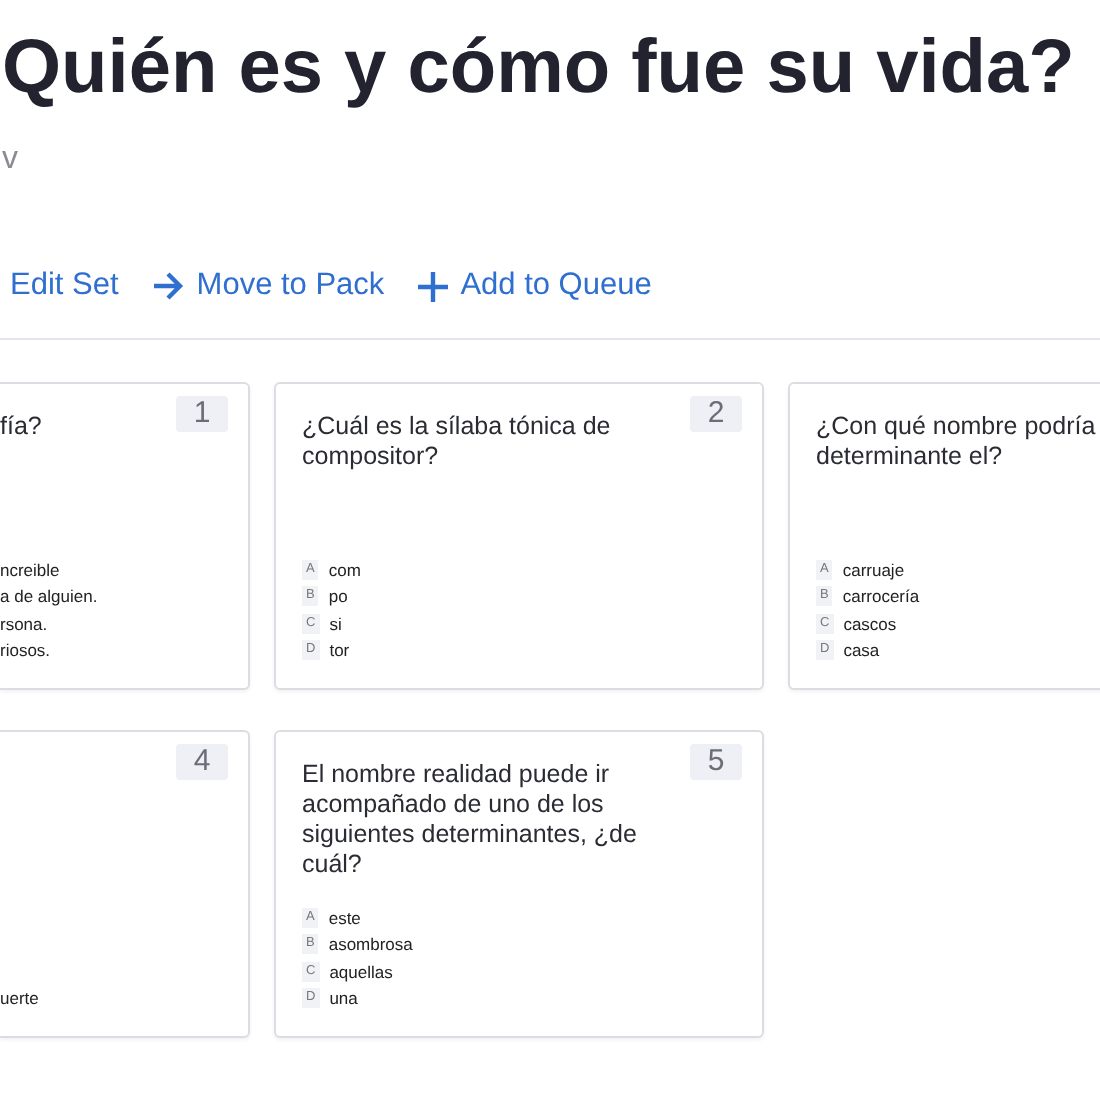 The width and height of the screenshot is (1100, 1100). What do you see at coordinates (168, 286) in the screenshot?
I see `arrow-right-icon` at bounding box center [168, 286].